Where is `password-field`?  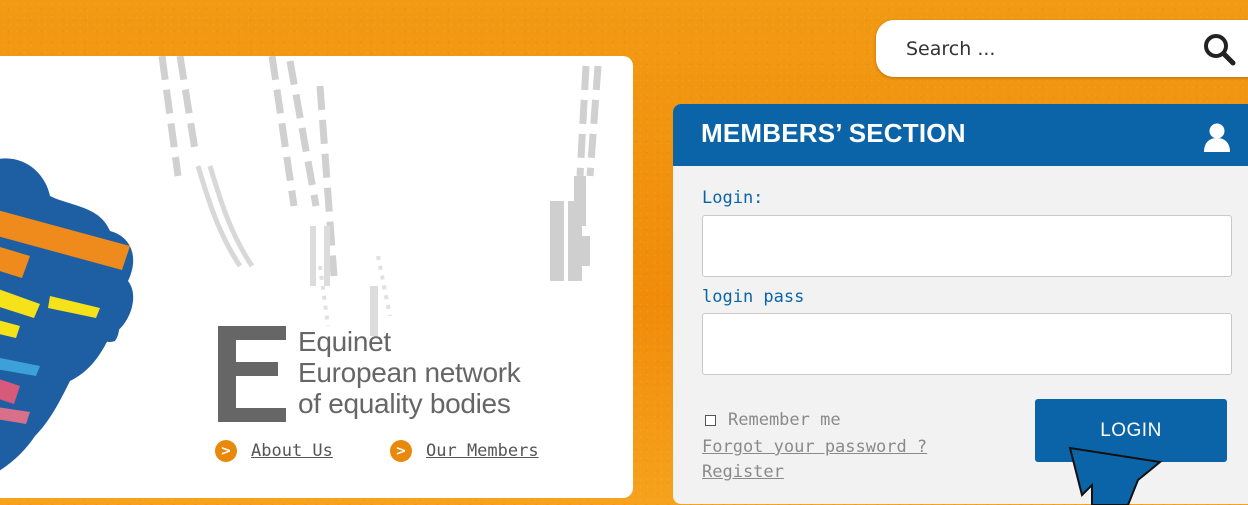 password-field is located at coordinates (967, 344).